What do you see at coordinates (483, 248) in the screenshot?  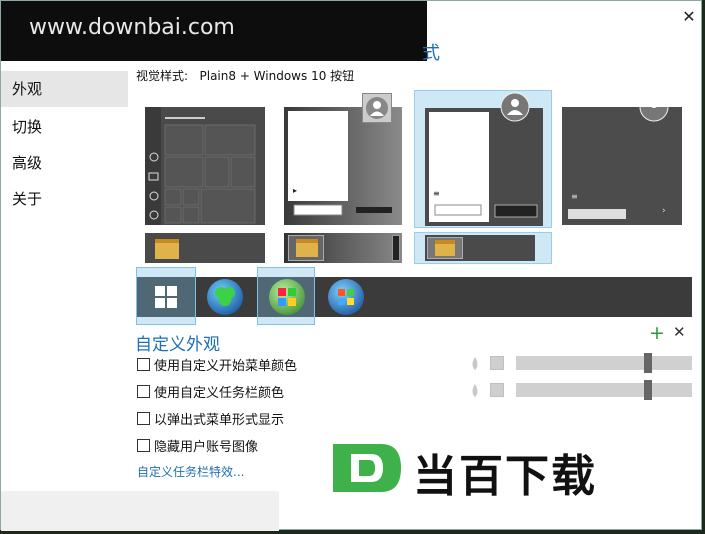 I see `taskbar-style-3-selected` at bounding box center [483, 248].